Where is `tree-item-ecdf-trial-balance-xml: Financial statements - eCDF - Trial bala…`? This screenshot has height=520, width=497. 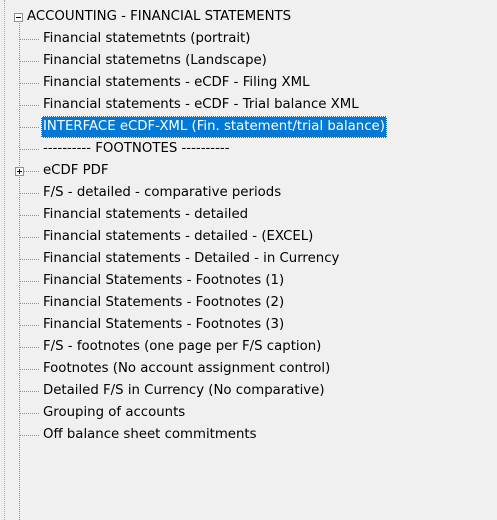 tree-item-ecdf-trial-balance-xml: Financial statements - eCDF - Trial bala… is located at coordinates (258, 105).